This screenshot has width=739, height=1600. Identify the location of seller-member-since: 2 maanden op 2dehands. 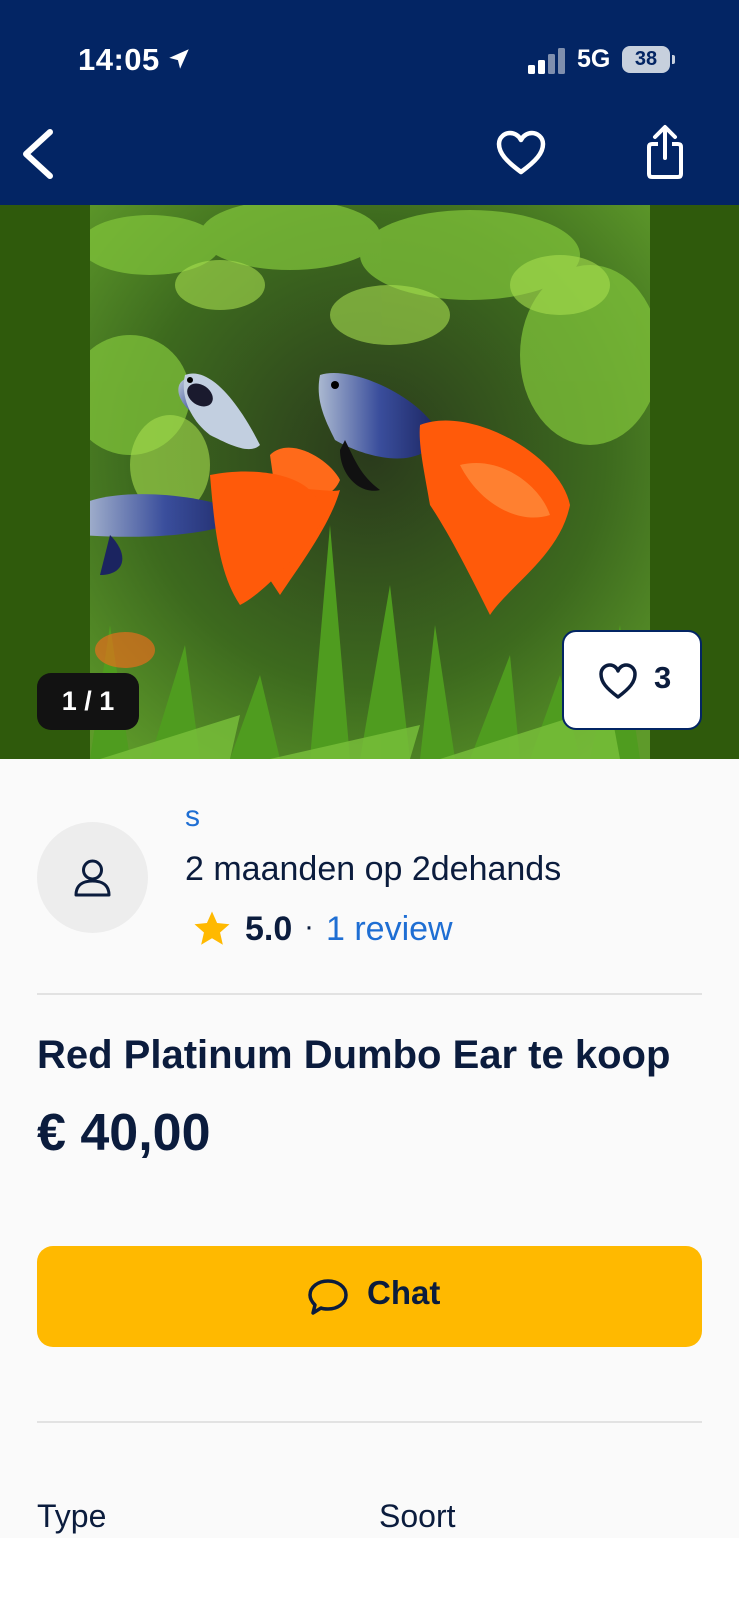
(373, 869).